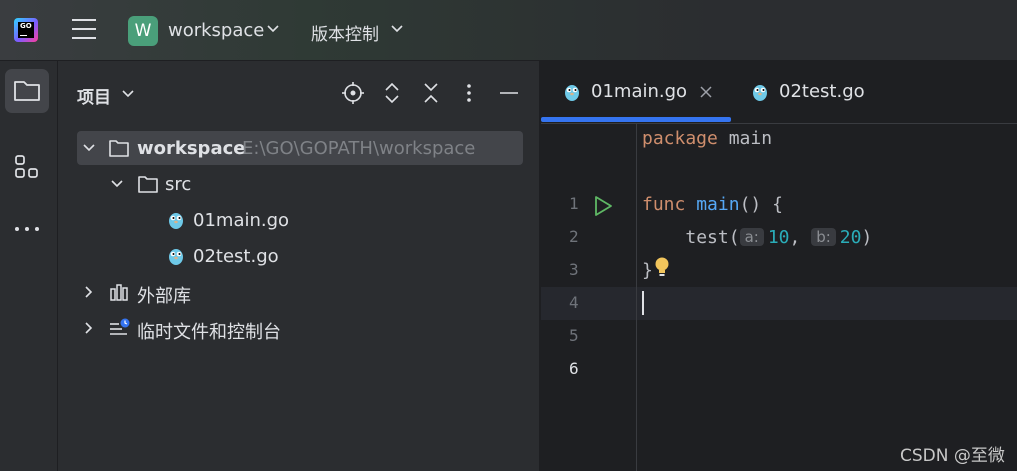  What do you see at coordinates (164, 296) in the screenshot?
I see `tree-label-external-libs: 外部库` at bounding box center [164, 296].